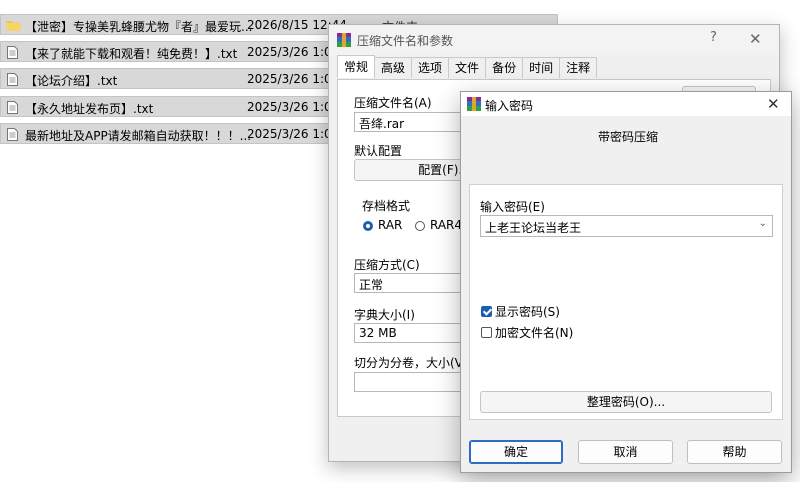 The image size is (800, 482). I want to click on archive-name-label: 压缩文件名(A), so click(393, 103).